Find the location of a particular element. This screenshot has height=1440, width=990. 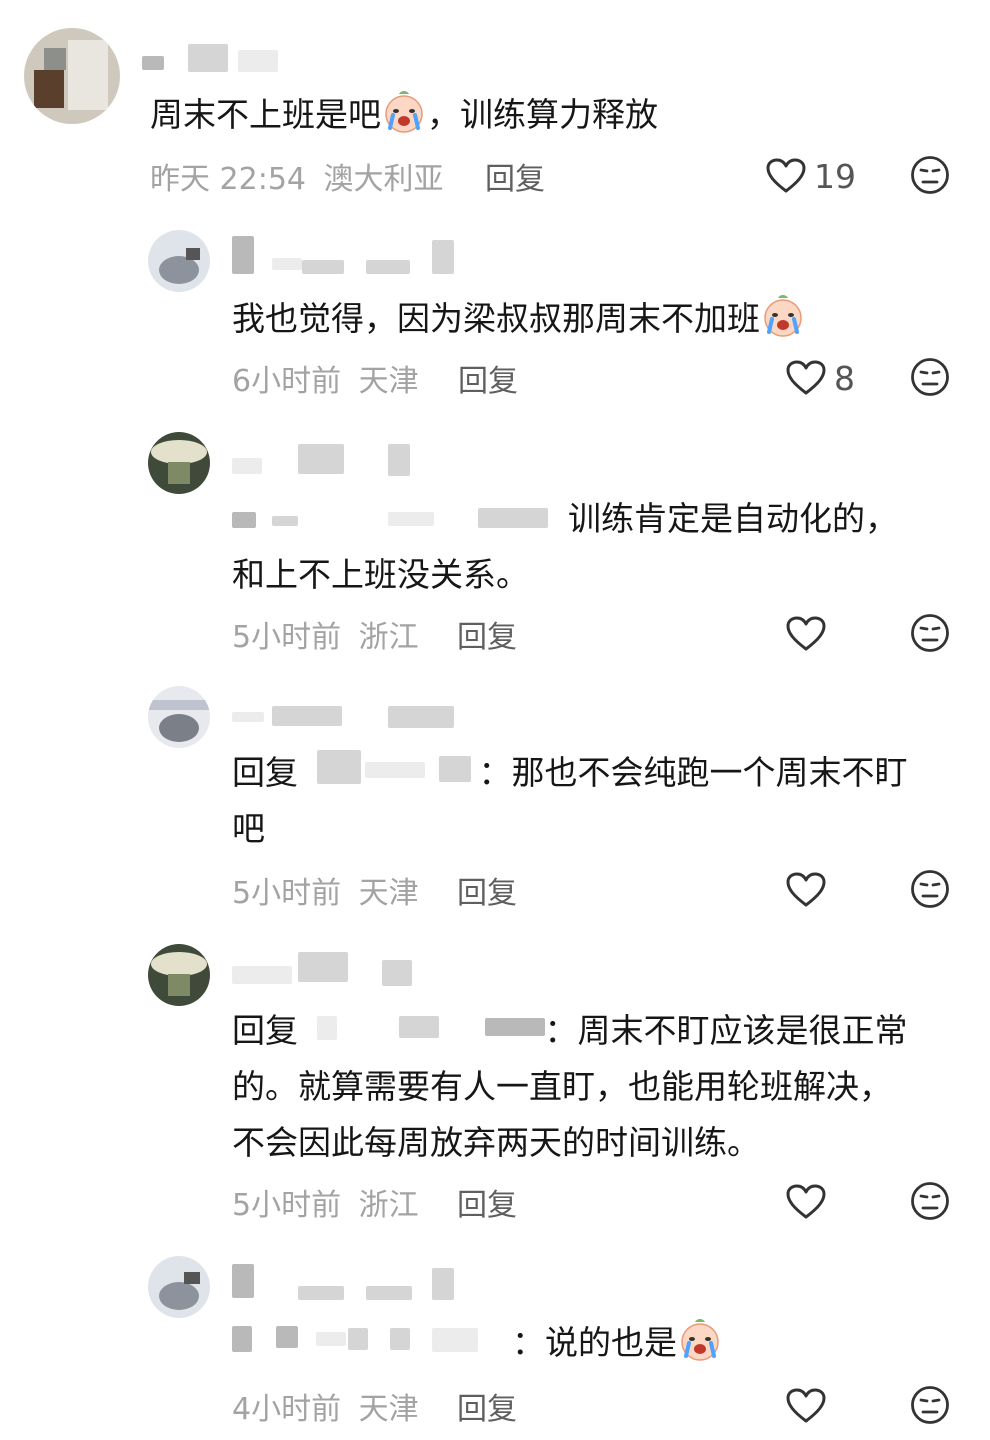

comment-meta: 5小时前 天津 is located at coordinates (325, 890).